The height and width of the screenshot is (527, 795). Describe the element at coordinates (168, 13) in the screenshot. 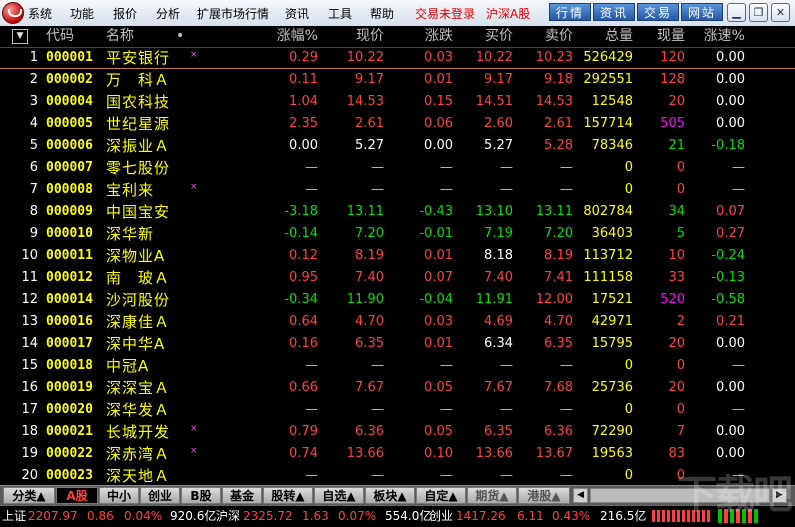

I see `menu-analysis: 分析` at that location.